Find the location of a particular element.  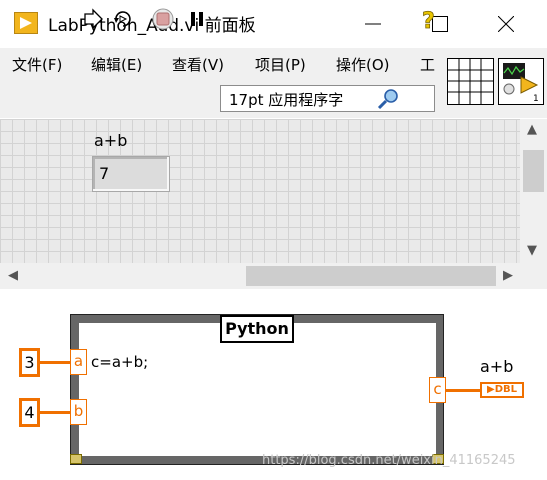

close-button is located at coordinates (505, 23).